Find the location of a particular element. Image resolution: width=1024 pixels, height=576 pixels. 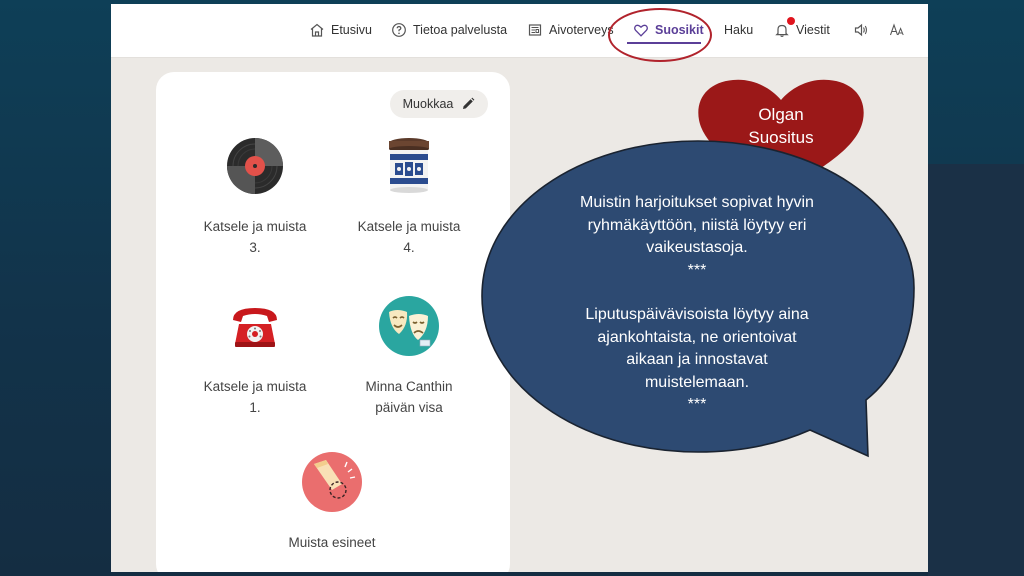

tile-label-line1: Minna Canthin is located at coordinates (409, 386).